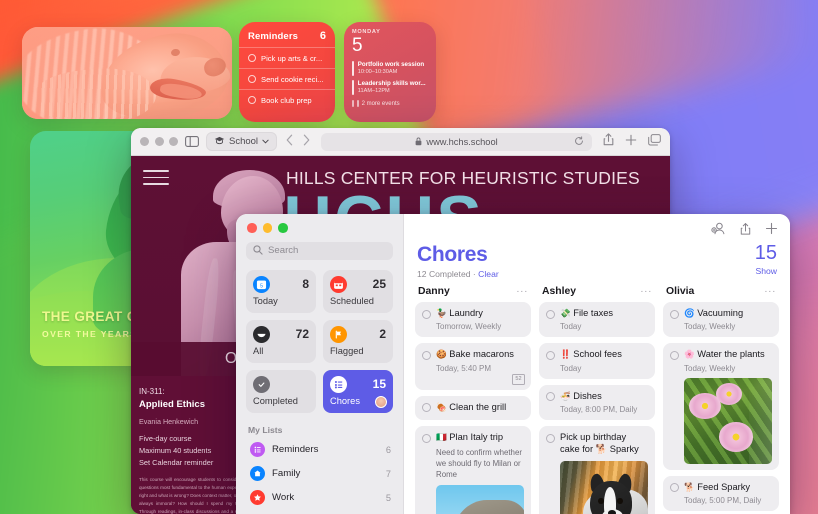 This screenshot has width=818, height=514. I want to click on task-photo-italy, so click(480, 499).